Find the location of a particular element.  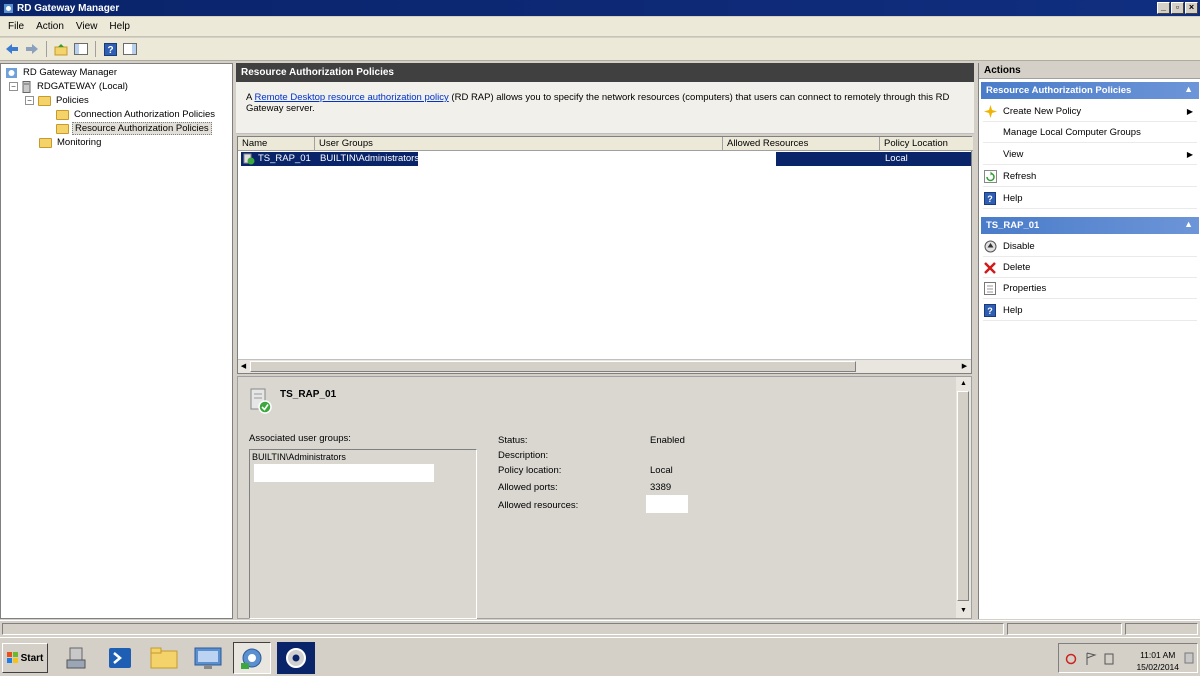

powershell-icon is located at coordinates (120, 658).